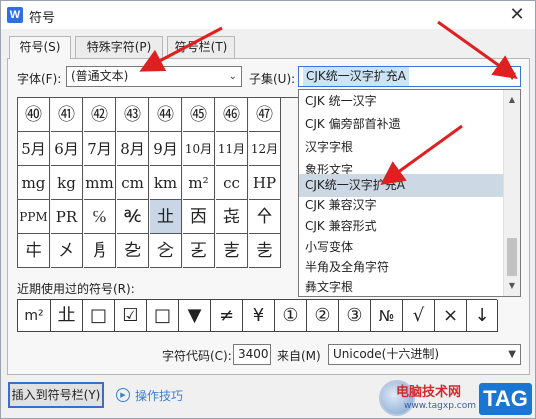  What do you see at coordinates (34, 217) in the screenshot?
I see `symbol-cell: PPM` at bounding box center [34, 217].